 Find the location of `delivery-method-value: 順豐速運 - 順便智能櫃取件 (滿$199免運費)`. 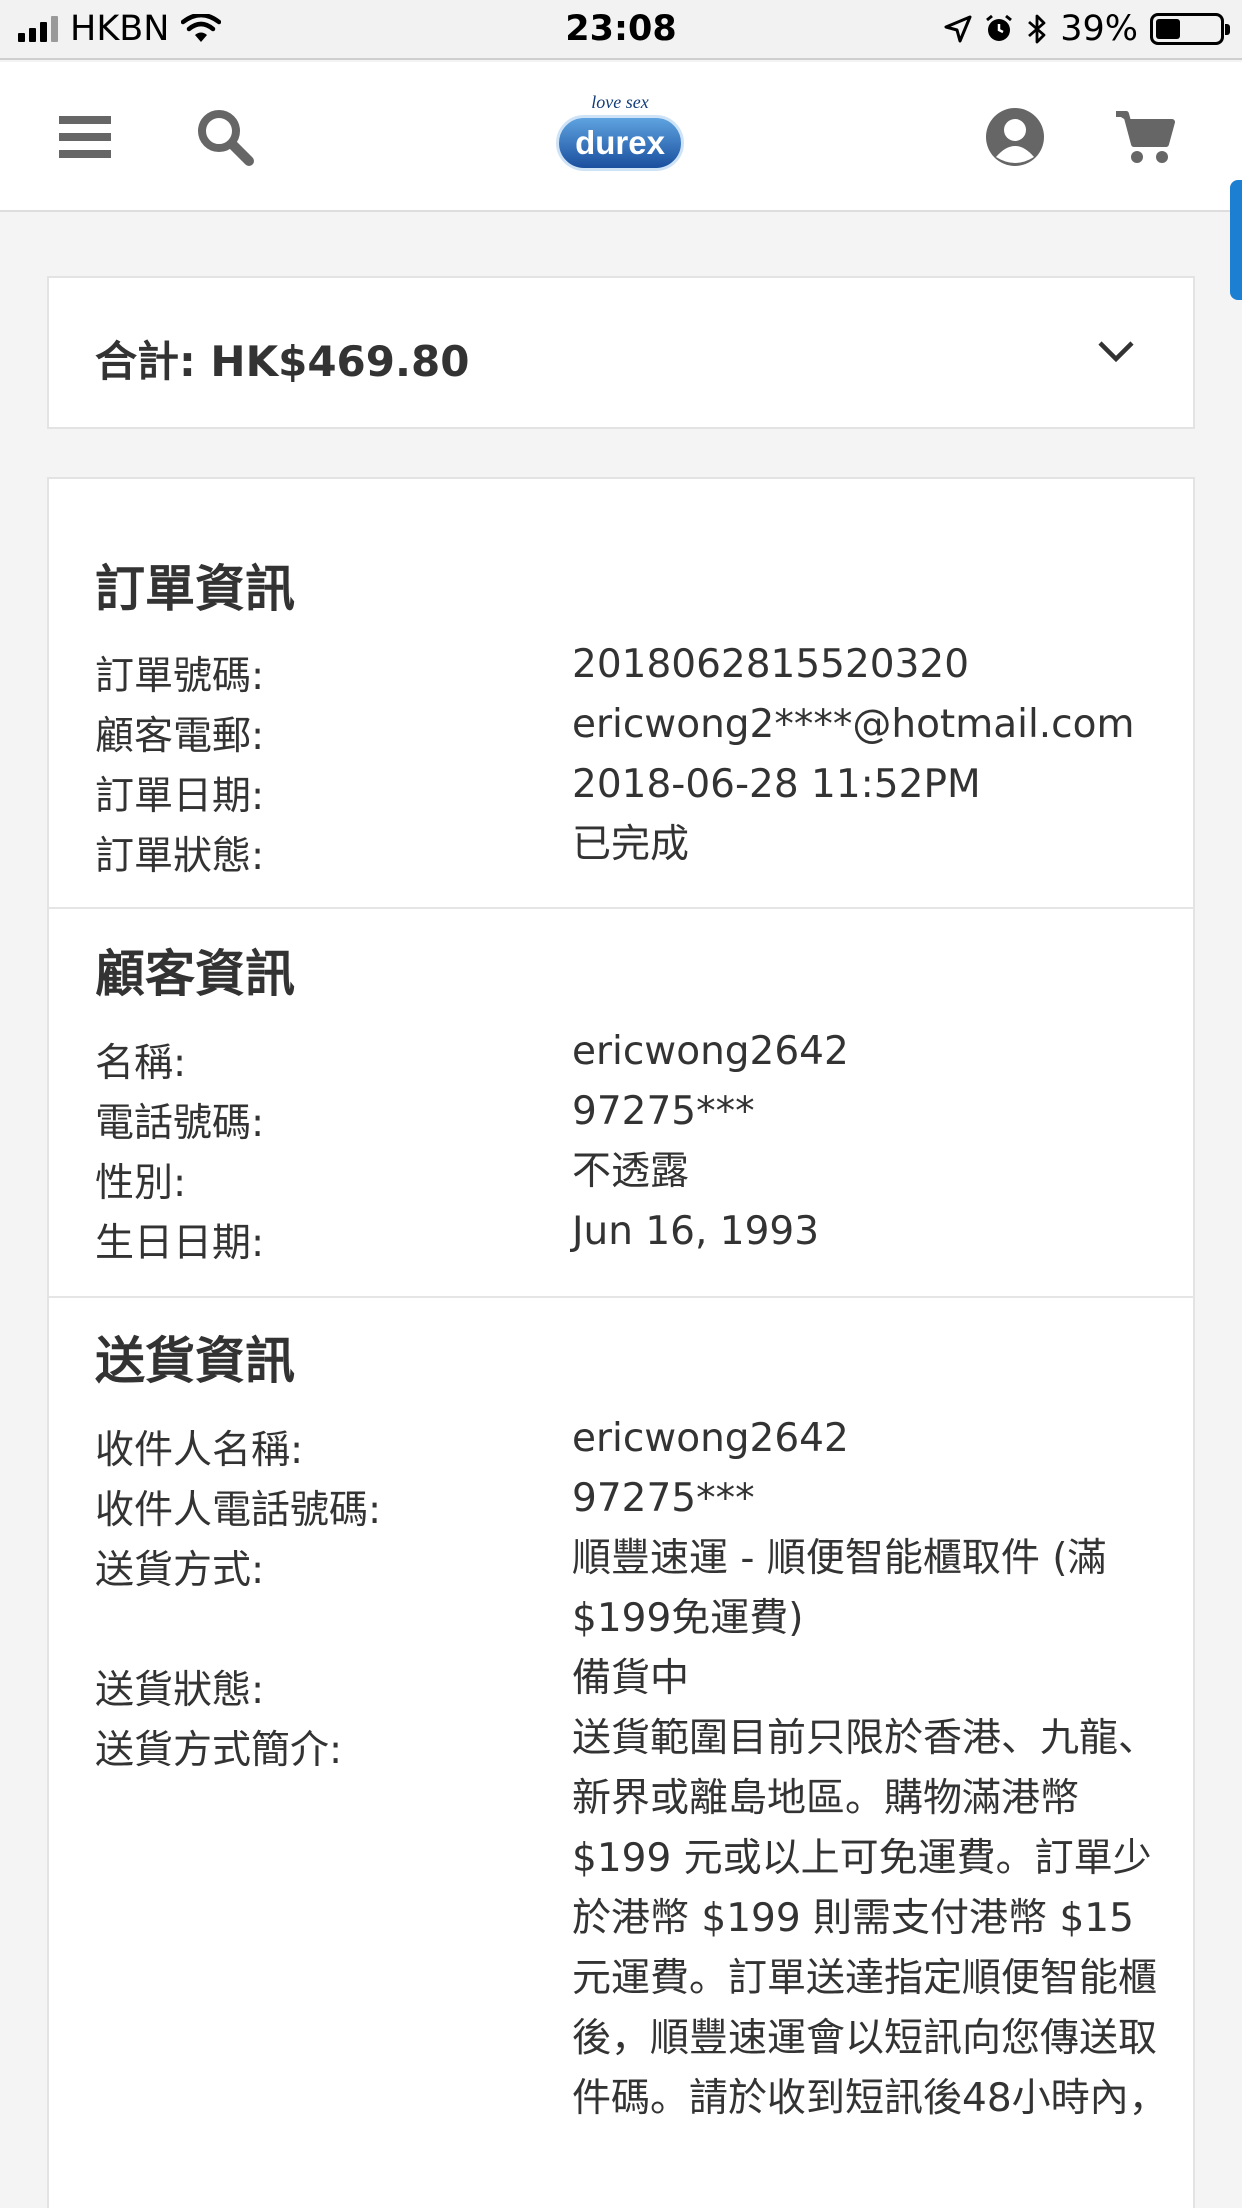

delivery-method-value: 順豐速運 - 順便智能櫃取件 (滿$199免運費) is located at coordinates (839, 1588).